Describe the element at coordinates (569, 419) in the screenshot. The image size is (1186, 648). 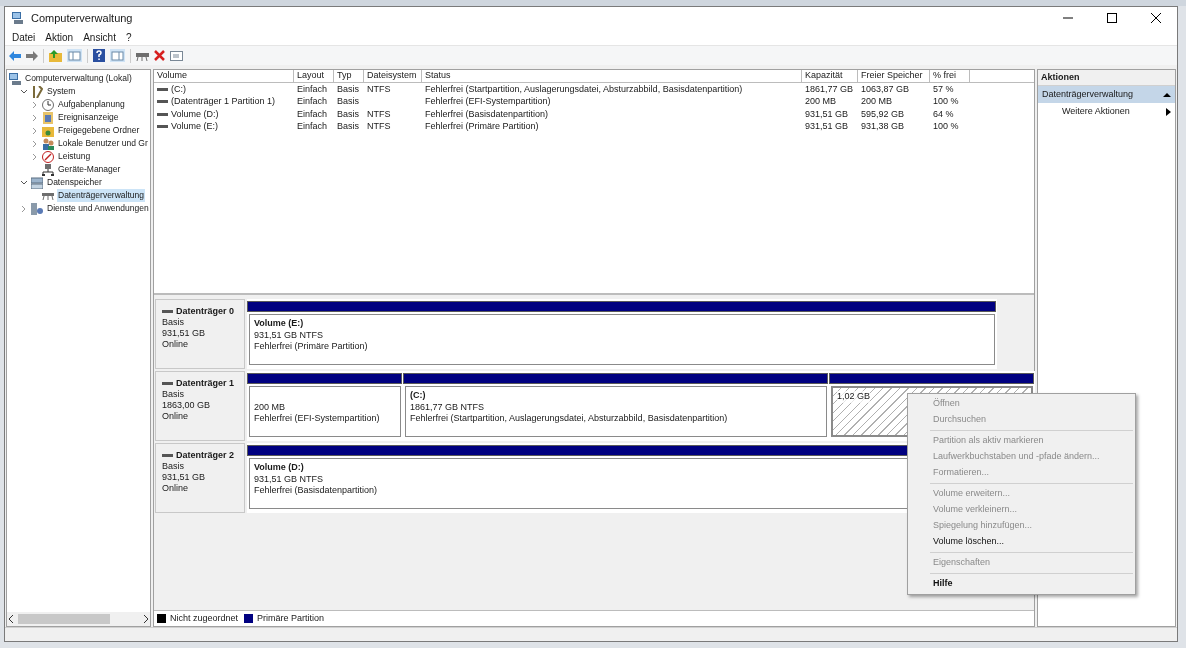
I see `partition-detail: Fehlerfrei (Startpartition, Auslagerungsdatei, Absturzabbild, Basisdatenpartition)` at that location.